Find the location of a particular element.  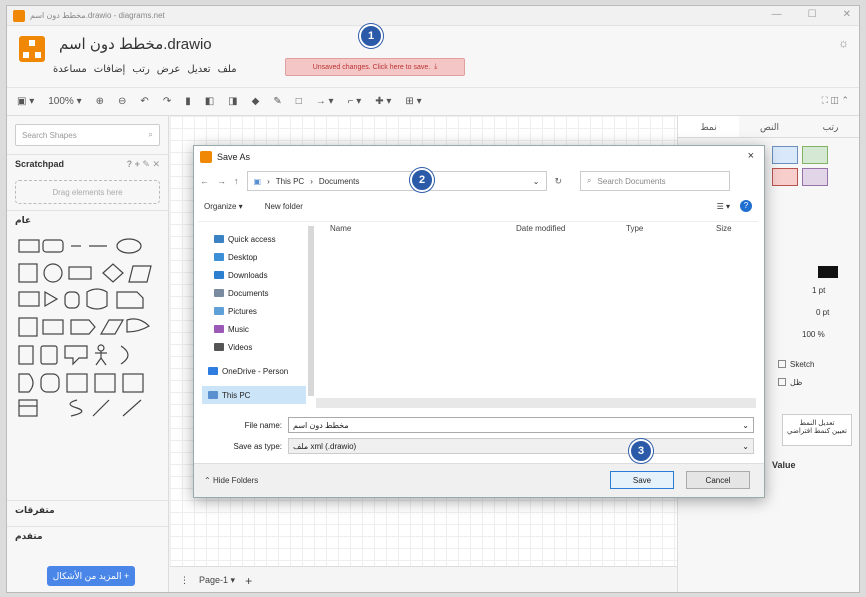

refresh-icon: ↻ is located at coordinates (559, 181).